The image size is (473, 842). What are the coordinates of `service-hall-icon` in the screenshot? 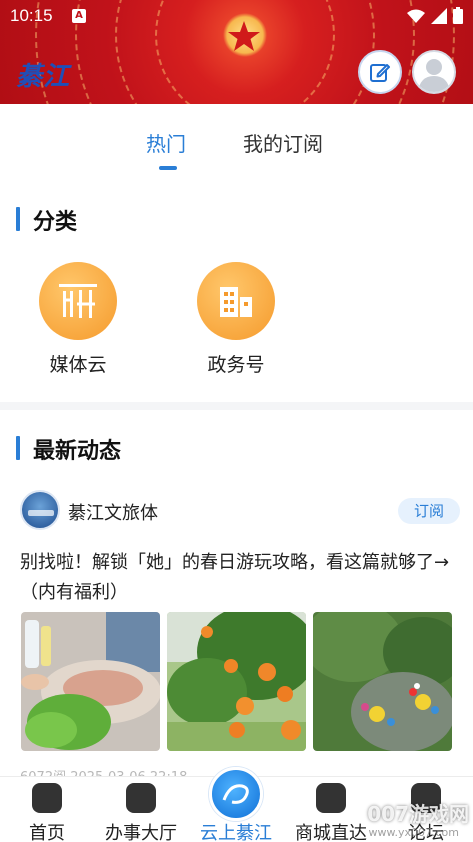 It's located at (141, 798).